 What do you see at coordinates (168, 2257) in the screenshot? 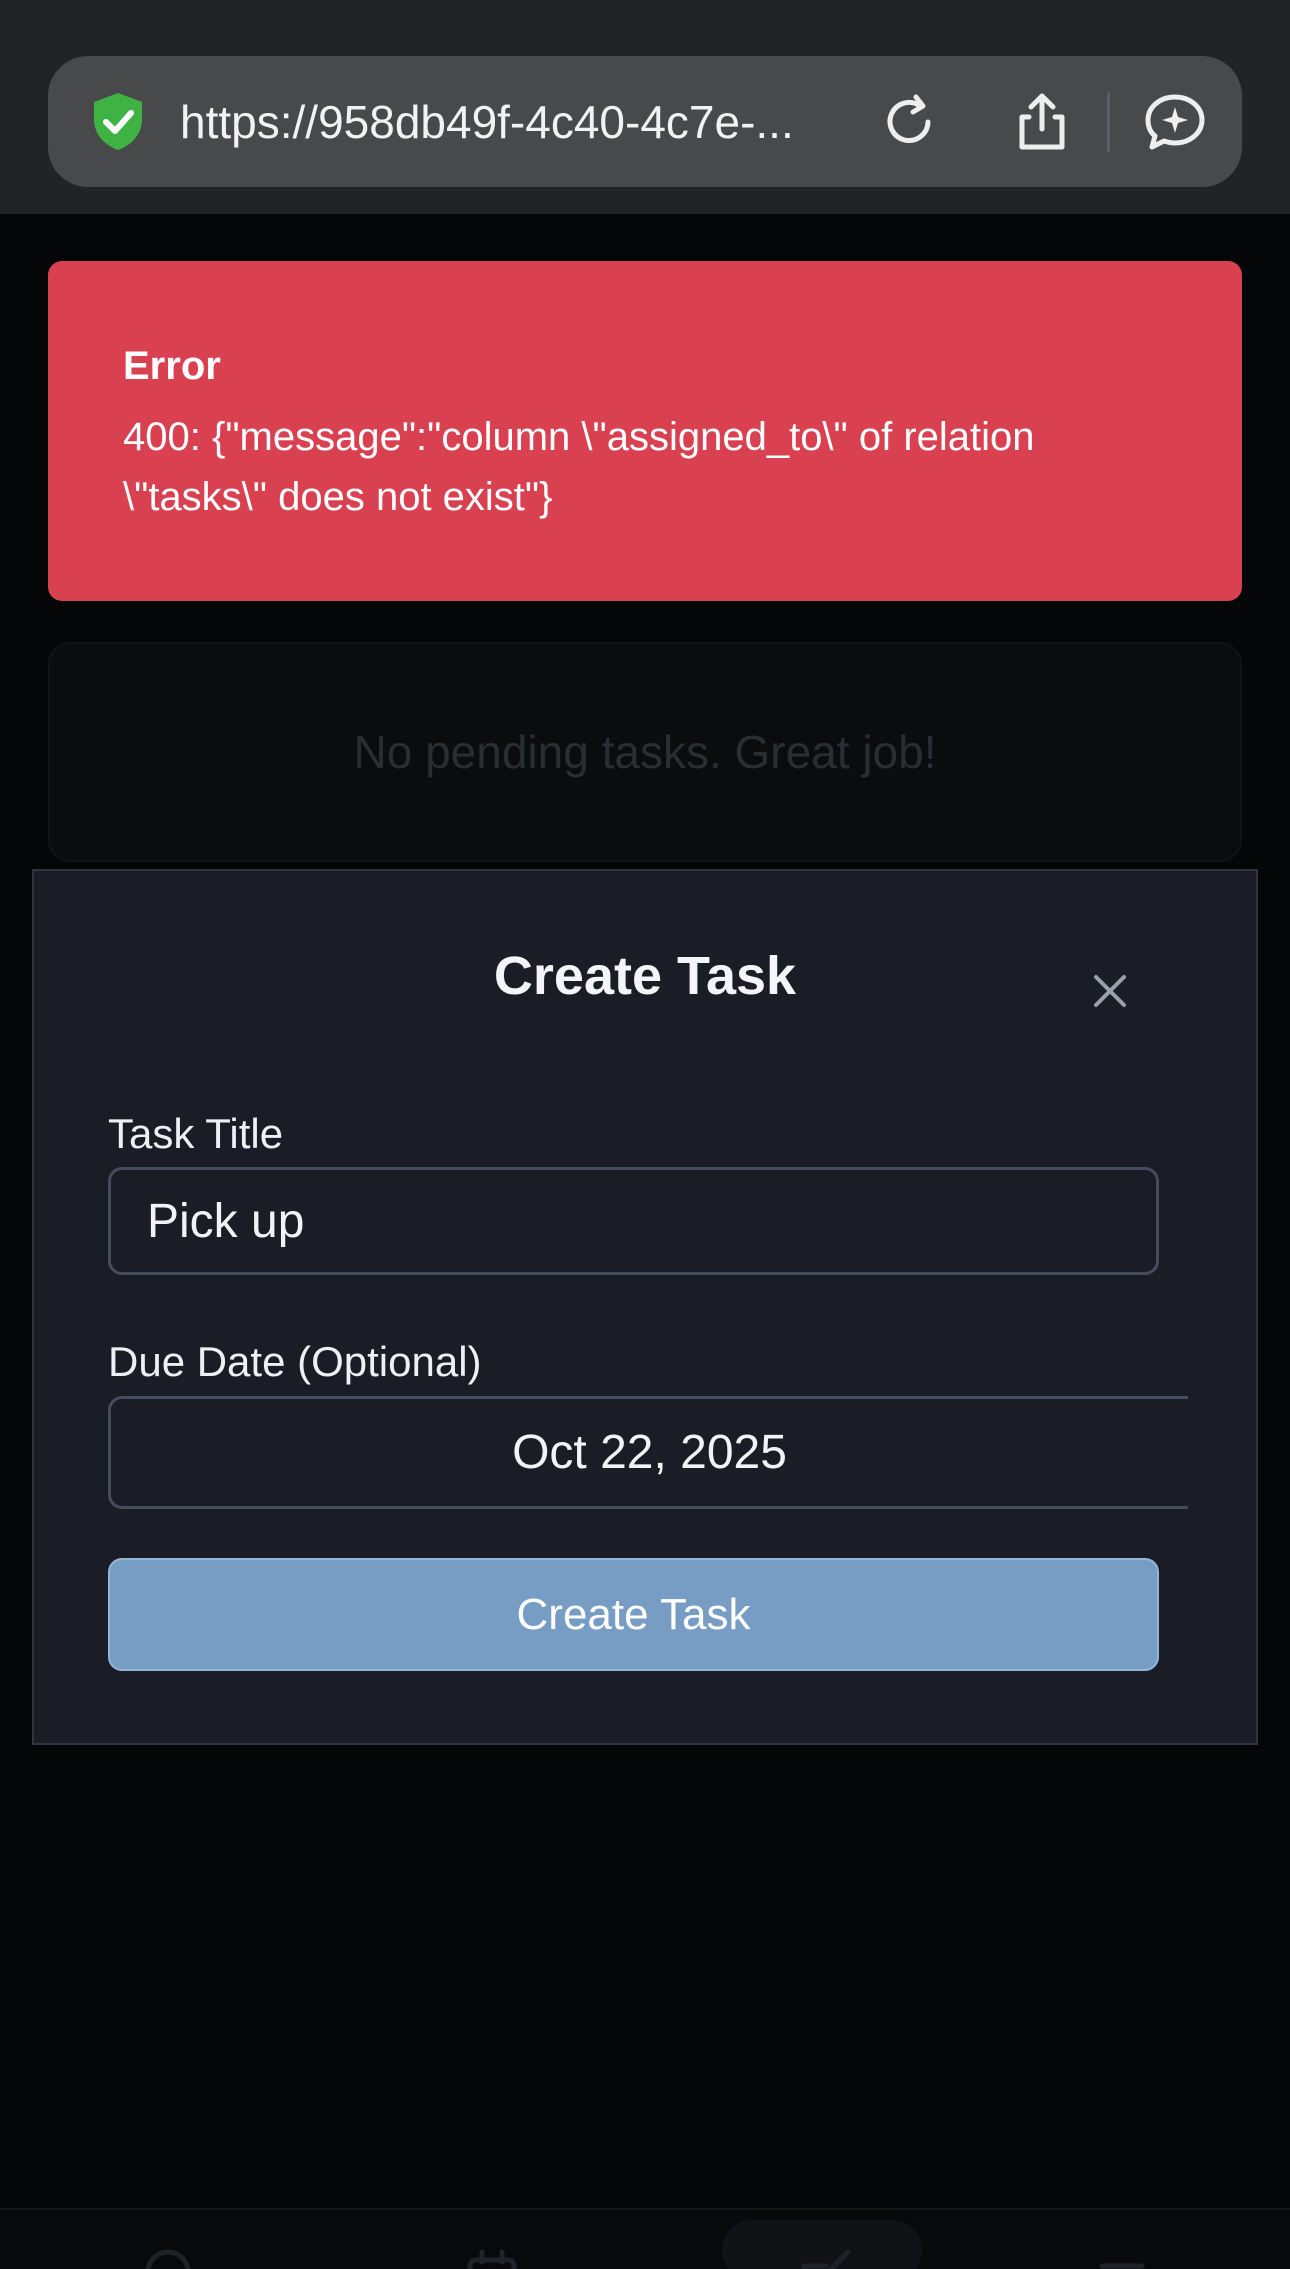
I see `search-icon` at bounding box center [168, 2257].